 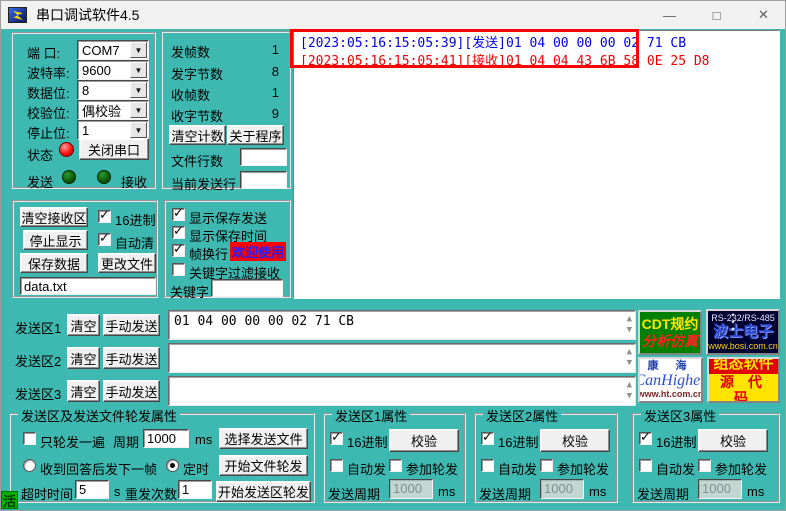 I want to click on hex-display-checkbox: ✓, so click(x=104, y=215).